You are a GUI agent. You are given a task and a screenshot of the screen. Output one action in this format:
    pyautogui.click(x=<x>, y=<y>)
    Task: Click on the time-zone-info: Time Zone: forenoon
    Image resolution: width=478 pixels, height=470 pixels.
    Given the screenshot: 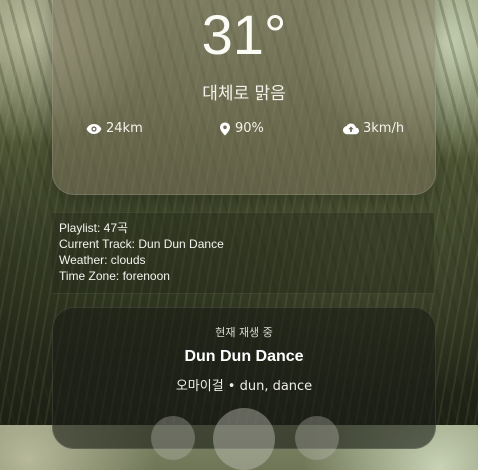 What is the action you would take?
    pyautogui.click(x=114, y=276)
    